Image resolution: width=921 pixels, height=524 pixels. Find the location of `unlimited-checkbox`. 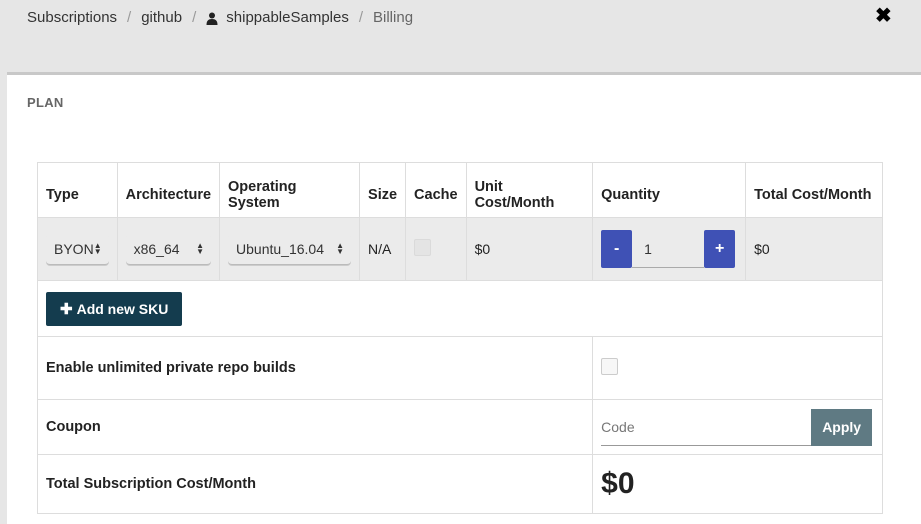

unlimited-checkbox is located at coordinates (610, 366).